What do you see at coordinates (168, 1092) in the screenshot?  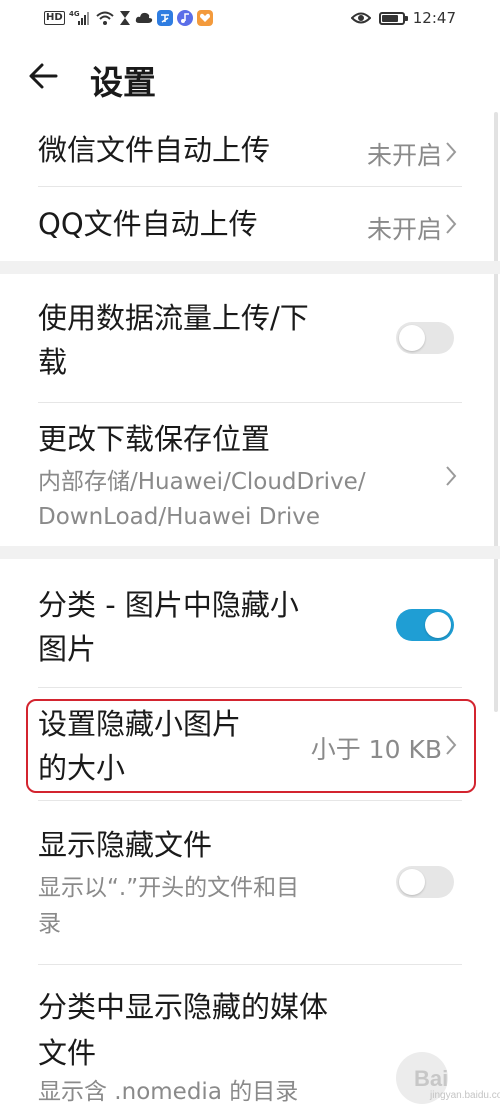 I see `show-hidden-media-sub: 显示含 .nomedia 的目录` at bounding box center [168, 1092].